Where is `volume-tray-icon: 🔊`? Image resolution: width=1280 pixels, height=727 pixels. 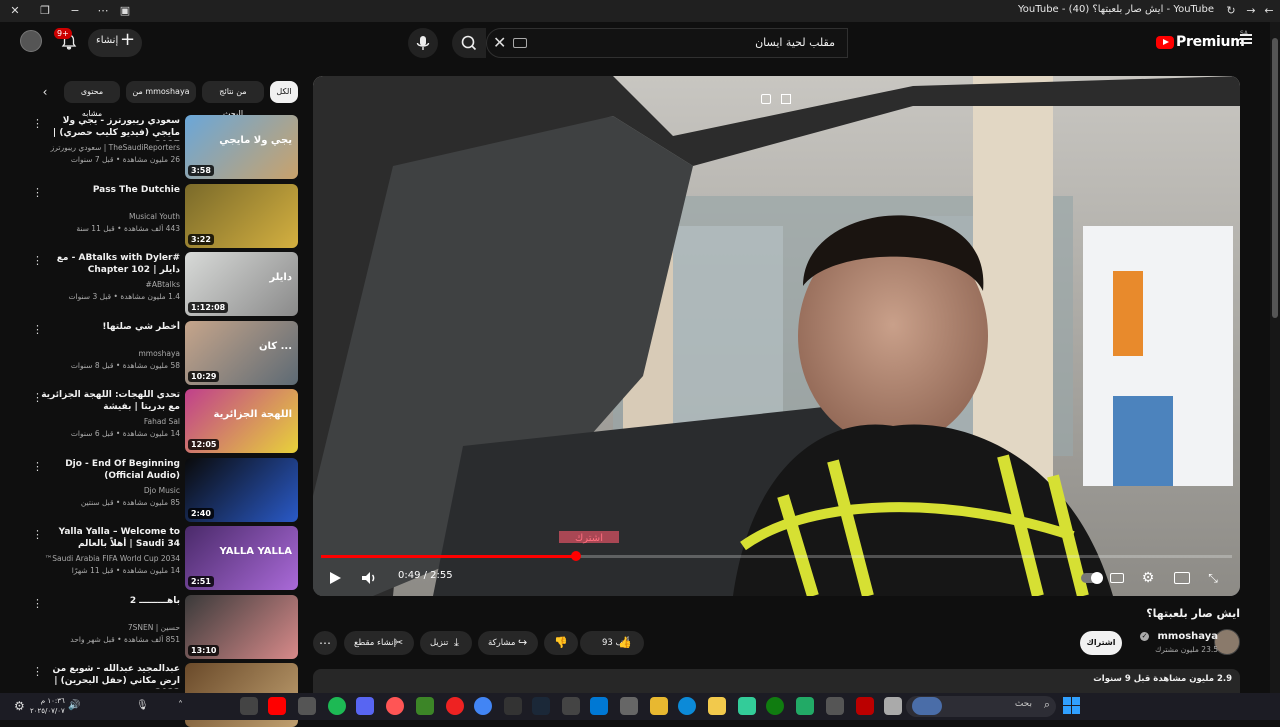 volume-tray-icon: 🔊 is located at coordinates (77, 706).